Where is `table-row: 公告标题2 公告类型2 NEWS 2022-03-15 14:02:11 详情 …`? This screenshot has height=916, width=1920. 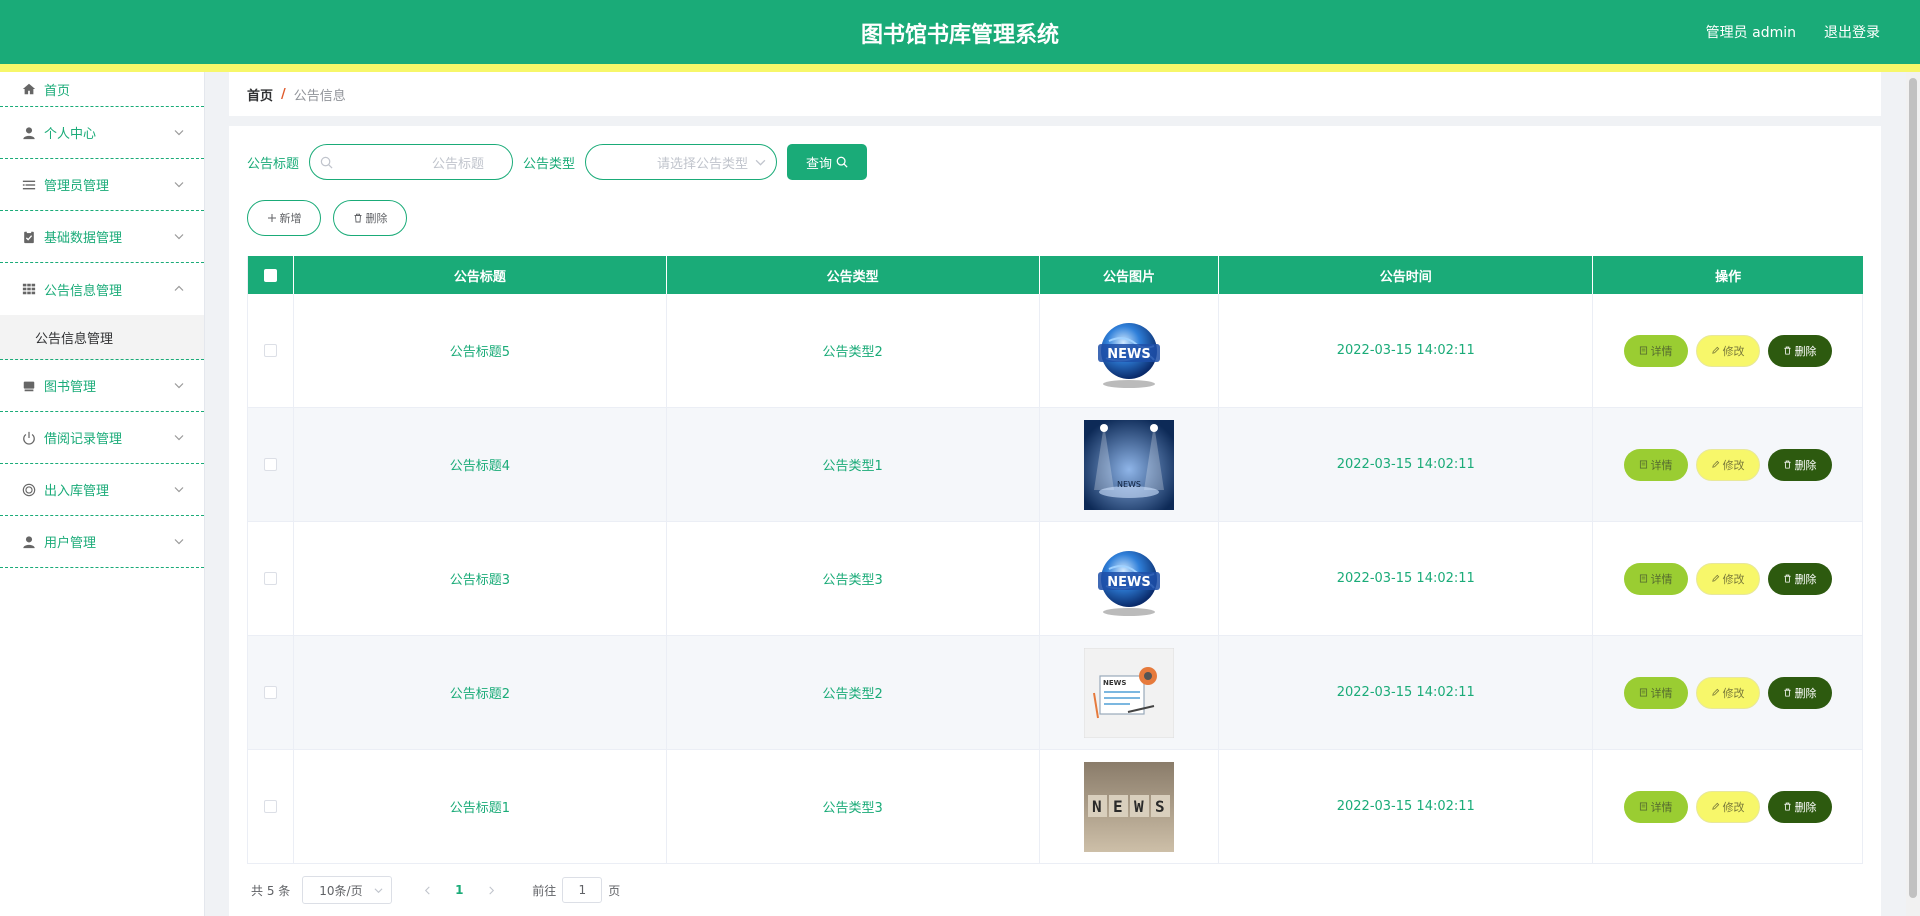
table-row: 公告标题2 公告类型2 NEWS 2022-03-15 14:02:11 详情 … is located at coordinates (1055, 693).